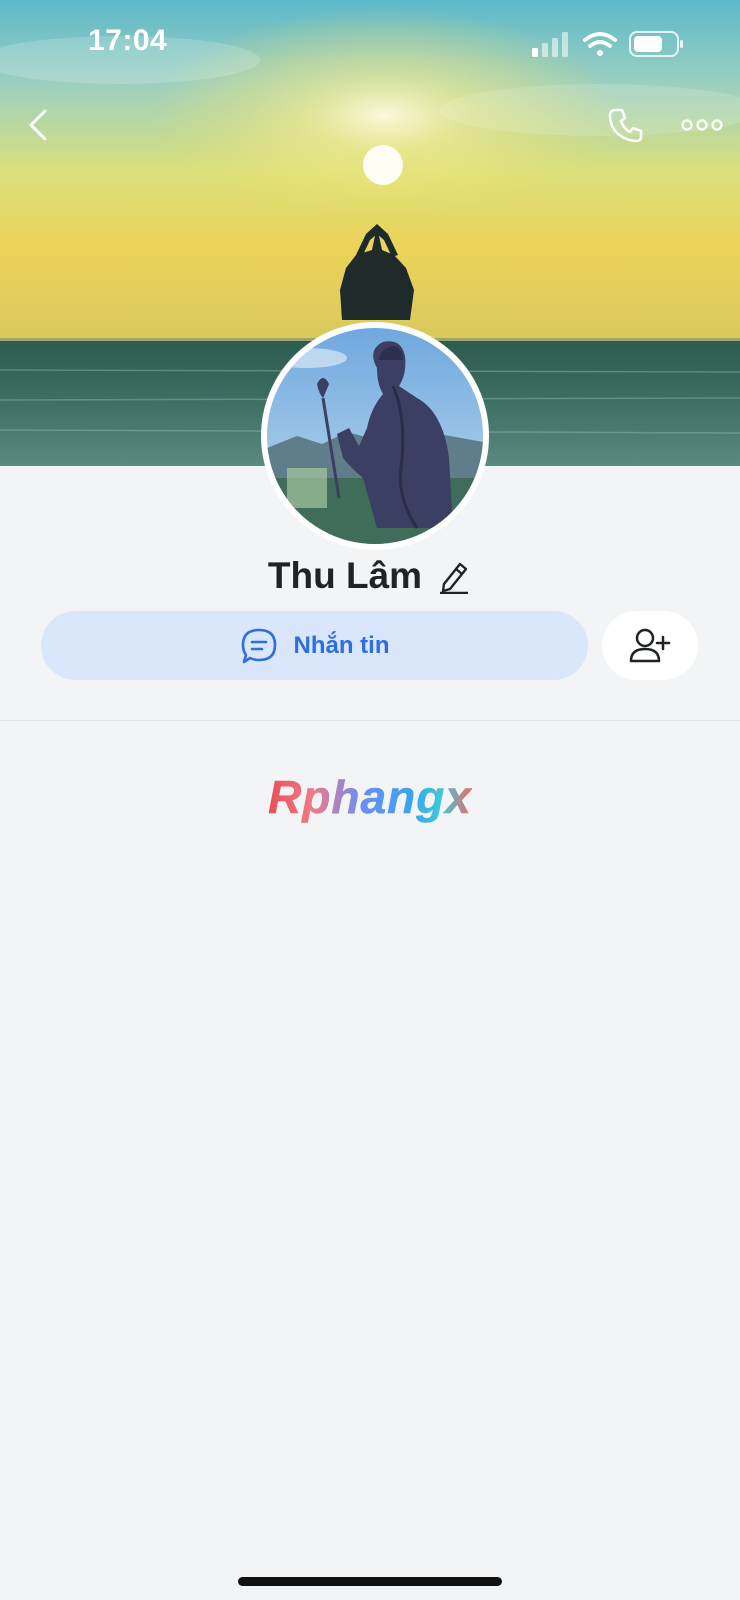 The height and width of the screenshot is (1600, 740). I want to click on profile-name-row: Thu Lâm, so click(370, 576).